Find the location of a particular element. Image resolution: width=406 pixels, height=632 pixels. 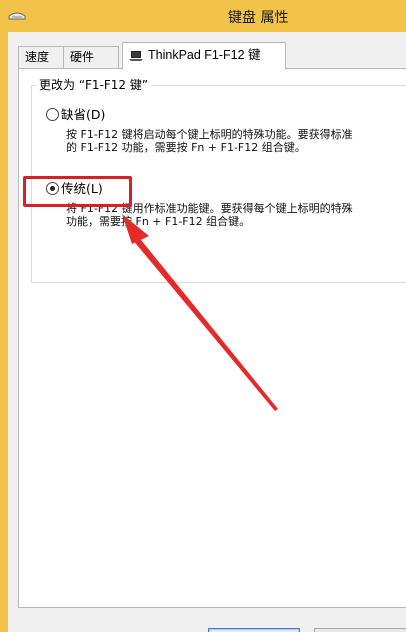

thinkpad-icon is located at coordinates (136, 55).